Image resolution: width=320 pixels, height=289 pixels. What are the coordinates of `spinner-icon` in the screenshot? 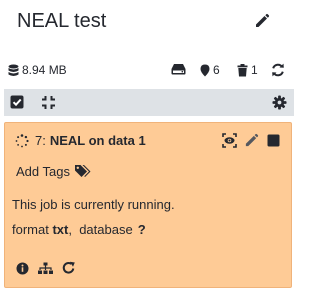 It's located at (22, 140).